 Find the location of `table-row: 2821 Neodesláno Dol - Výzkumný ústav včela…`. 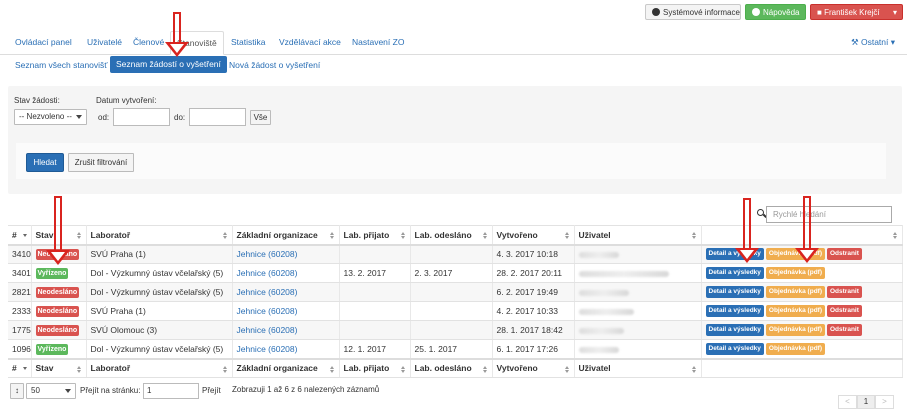

table-row: 2821 Neodesláno Dol - Výzkumný ústav včela… is located at coordinates (455, 292).